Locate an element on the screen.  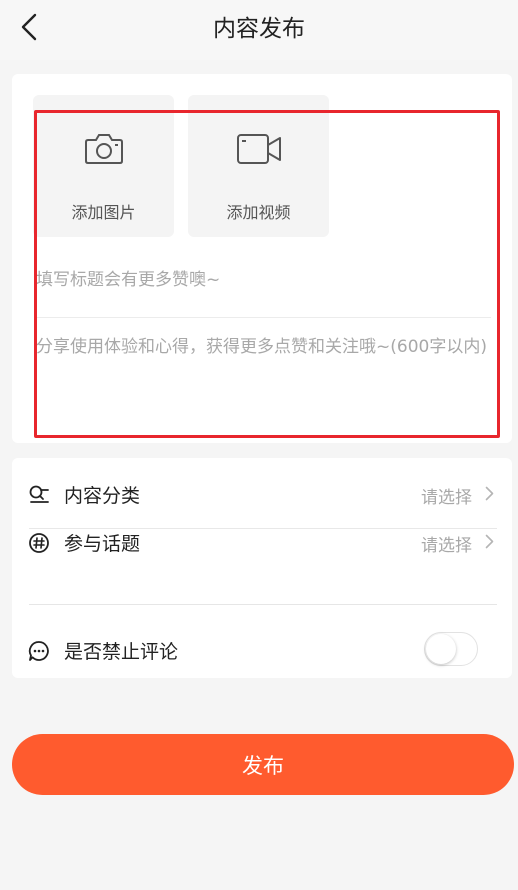
title-input is located at coordinates (263, 280).